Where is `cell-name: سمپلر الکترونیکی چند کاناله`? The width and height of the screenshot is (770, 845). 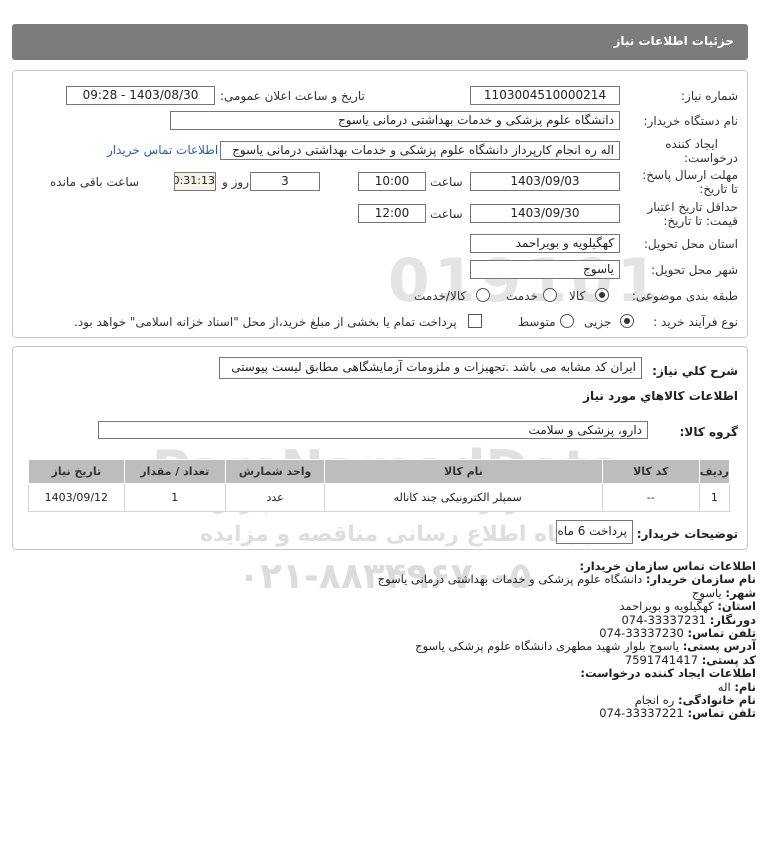
cell-name: سمپلر الکترونیکی چند کاناله is located at coordinates (463, 497).